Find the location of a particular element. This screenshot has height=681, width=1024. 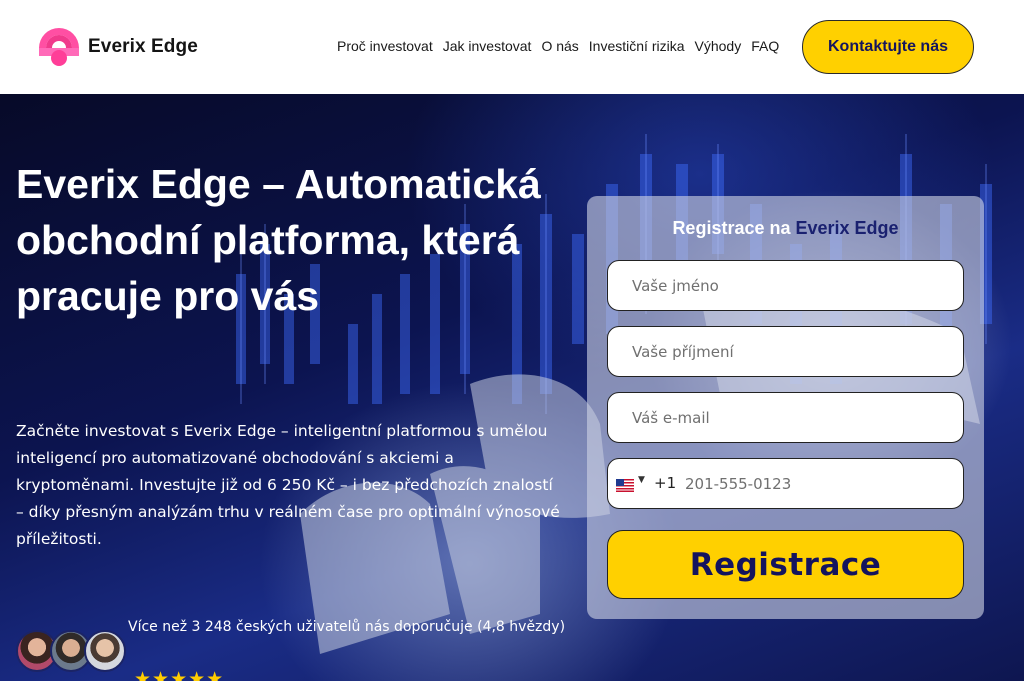

phone-field: ▼ +1 is located at coordinates (785, 483).